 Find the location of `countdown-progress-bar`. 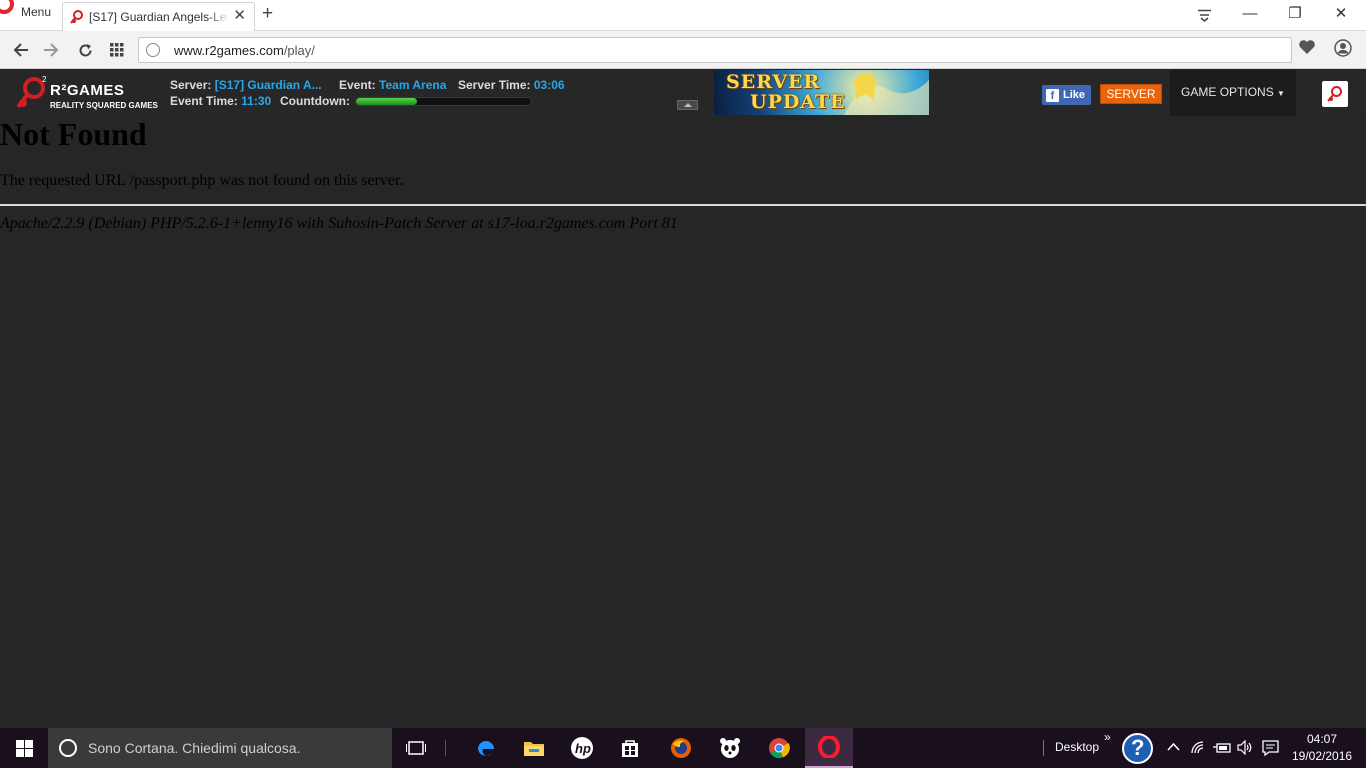

countdown-progress-bar is located at coordinates (443, 101).